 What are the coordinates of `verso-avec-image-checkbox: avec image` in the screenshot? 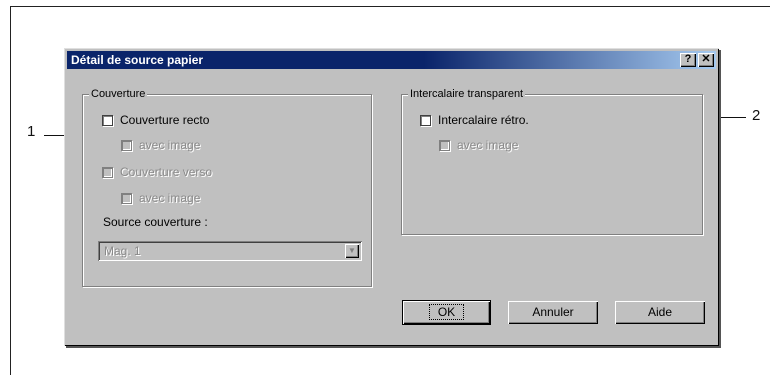 It's located at (160, 198).